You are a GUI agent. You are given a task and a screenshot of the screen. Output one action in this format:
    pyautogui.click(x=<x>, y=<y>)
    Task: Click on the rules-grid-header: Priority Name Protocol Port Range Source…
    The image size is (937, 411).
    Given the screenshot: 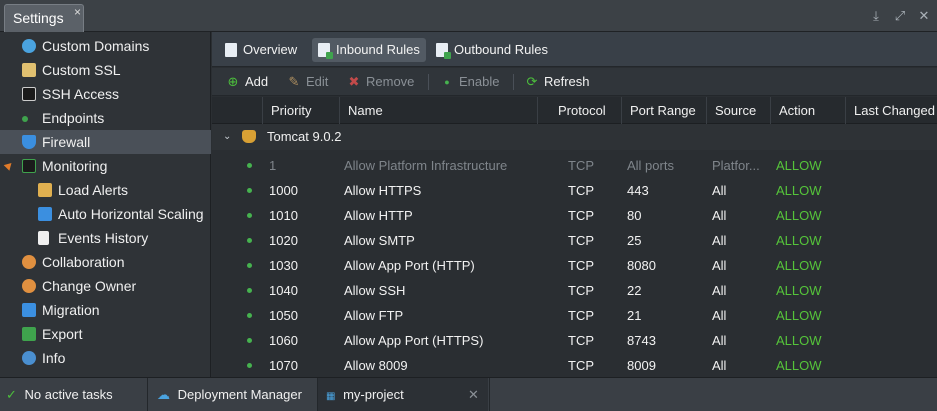 What is the action you would take?
    pyautogui.click(x=574, y=110)
    